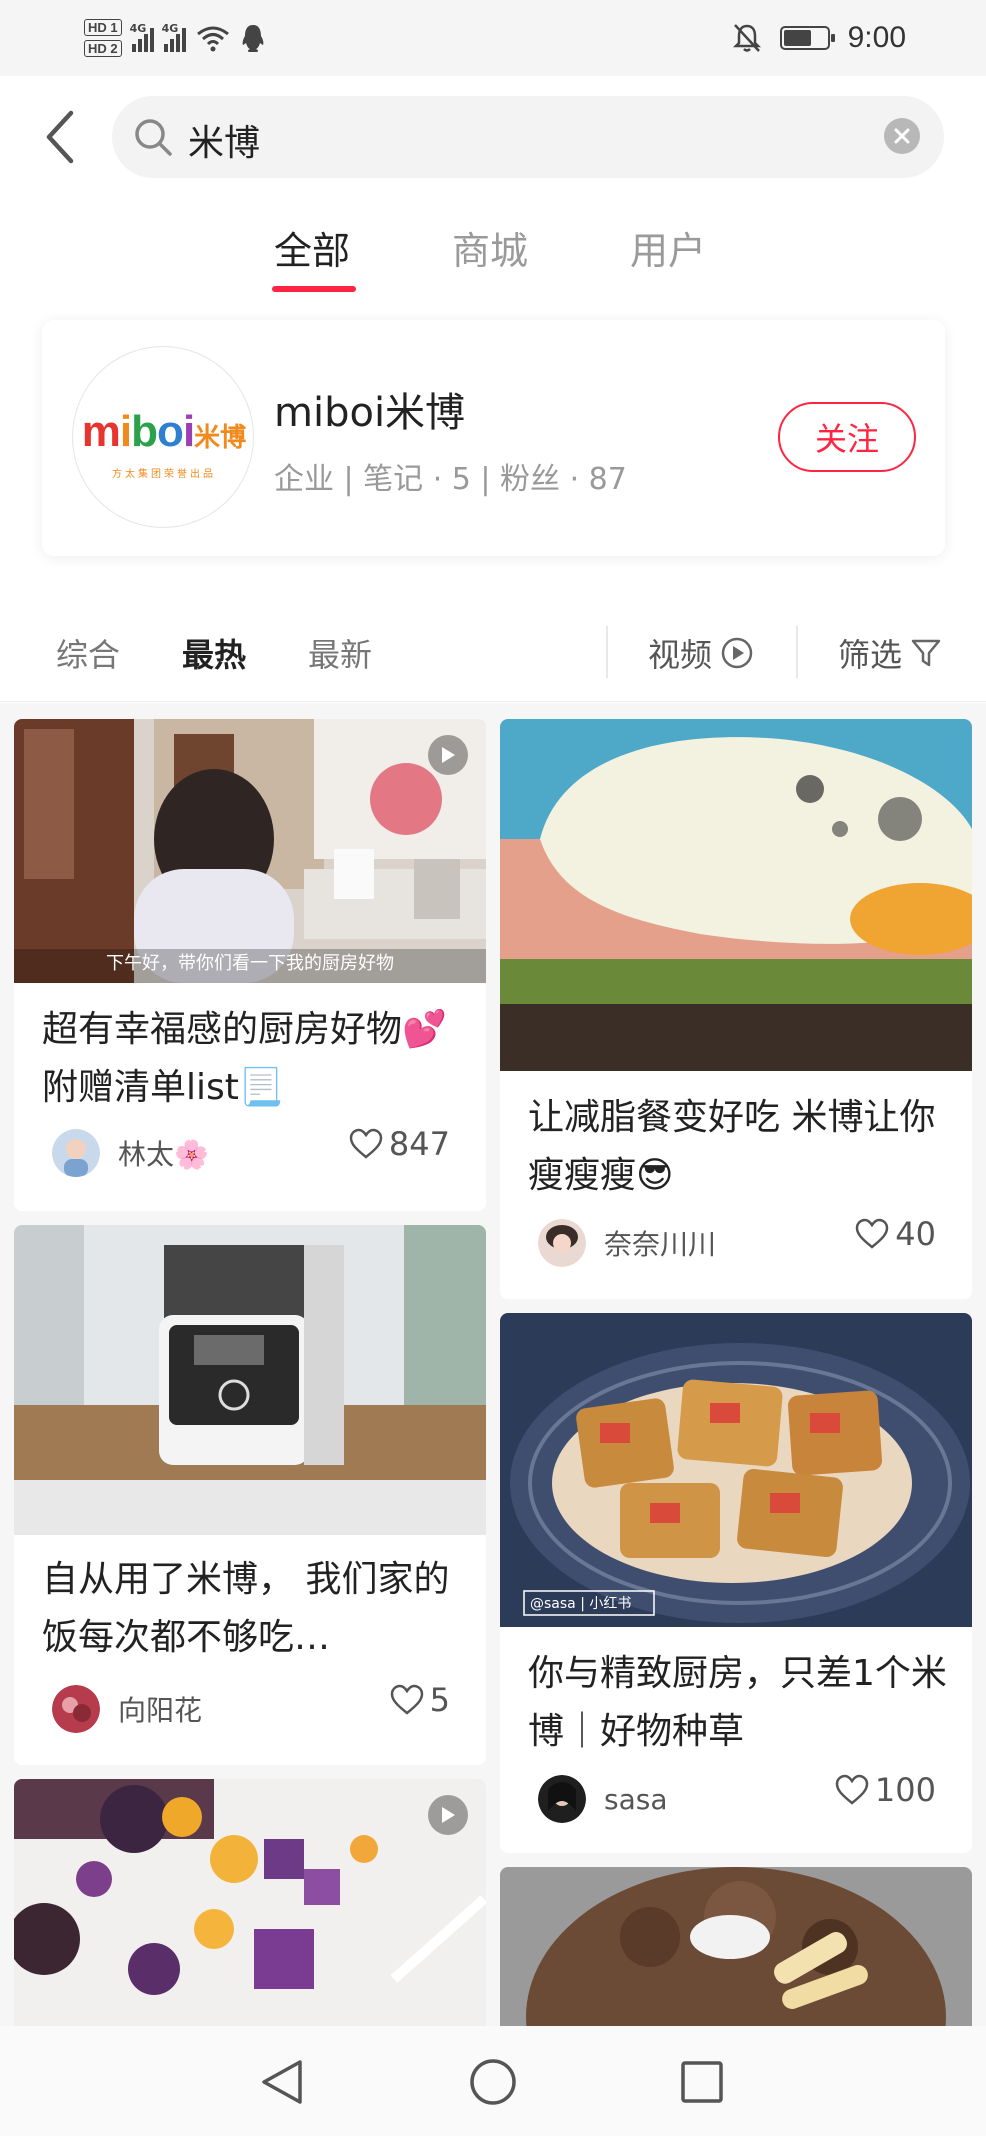 The width and height of the screenshot is (986, 2136). What do you see at coordinates (214, 653) in the screenshot?
I see `sort-hottest: 最热` at bounding box center [214, 653].